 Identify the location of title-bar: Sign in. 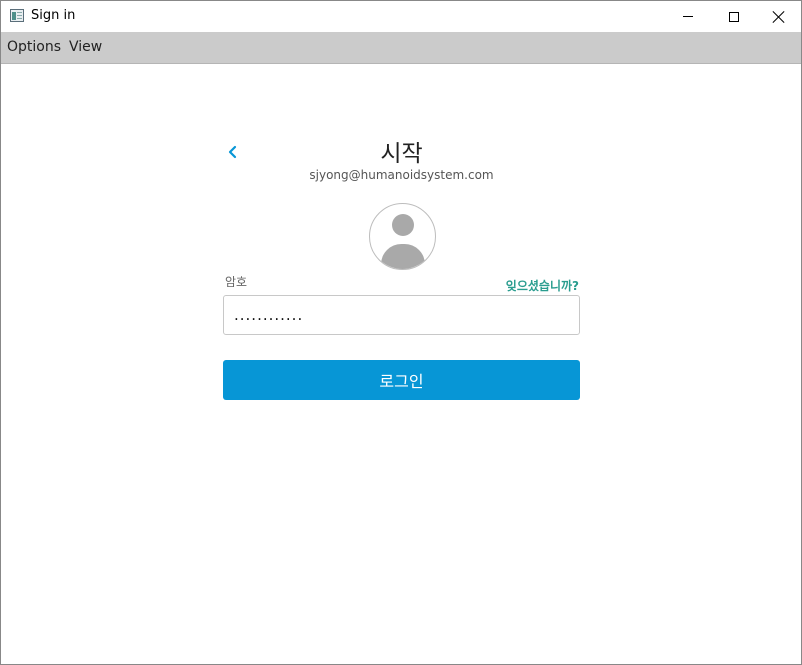
(401, 16).